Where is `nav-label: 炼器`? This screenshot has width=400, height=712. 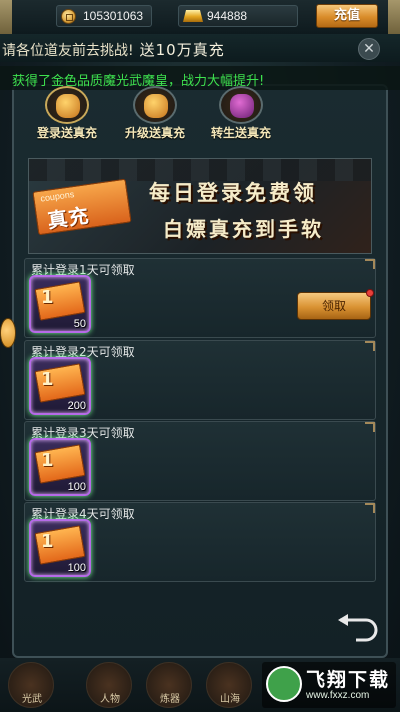
nav-label: 炼器 is located at coordinates (170, 699).